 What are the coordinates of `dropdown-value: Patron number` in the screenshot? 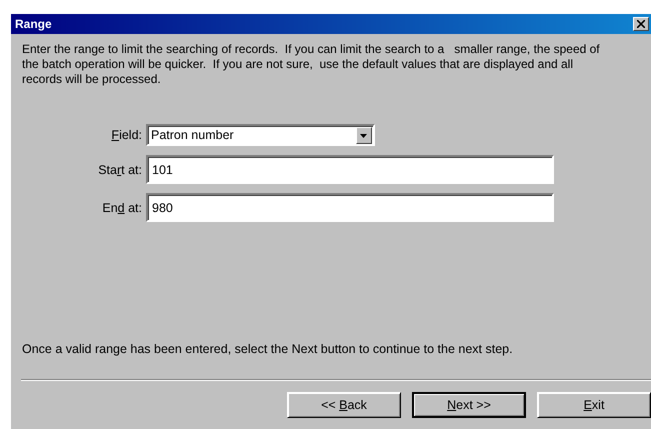 It's located at (192, 135).